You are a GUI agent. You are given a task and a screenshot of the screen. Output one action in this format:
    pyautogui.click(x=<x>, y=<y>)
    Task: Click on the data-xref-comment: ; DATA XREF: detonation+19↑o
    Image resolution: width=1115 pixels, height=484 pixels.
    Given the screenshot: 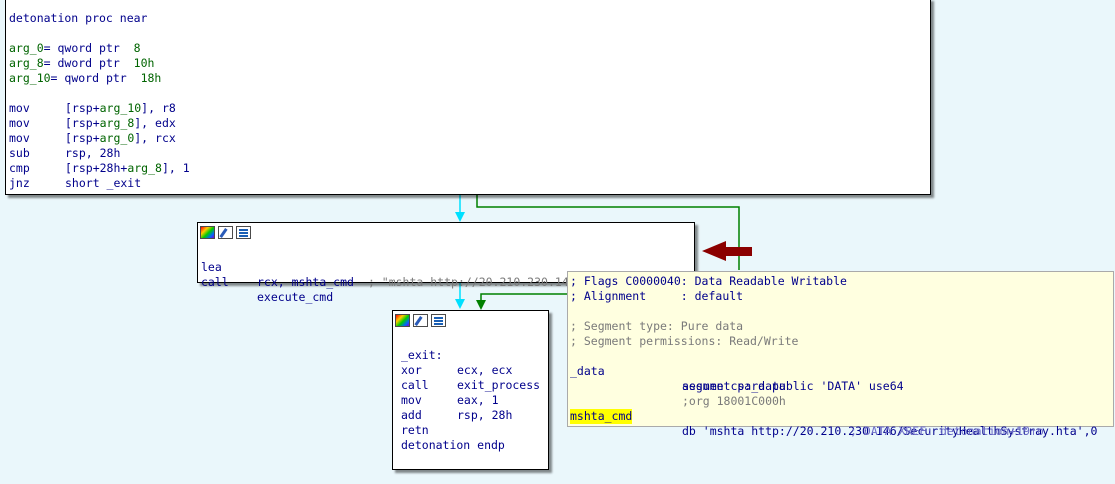 What is the action you would take?
    pyautogui.click(x=947, y=431)
    